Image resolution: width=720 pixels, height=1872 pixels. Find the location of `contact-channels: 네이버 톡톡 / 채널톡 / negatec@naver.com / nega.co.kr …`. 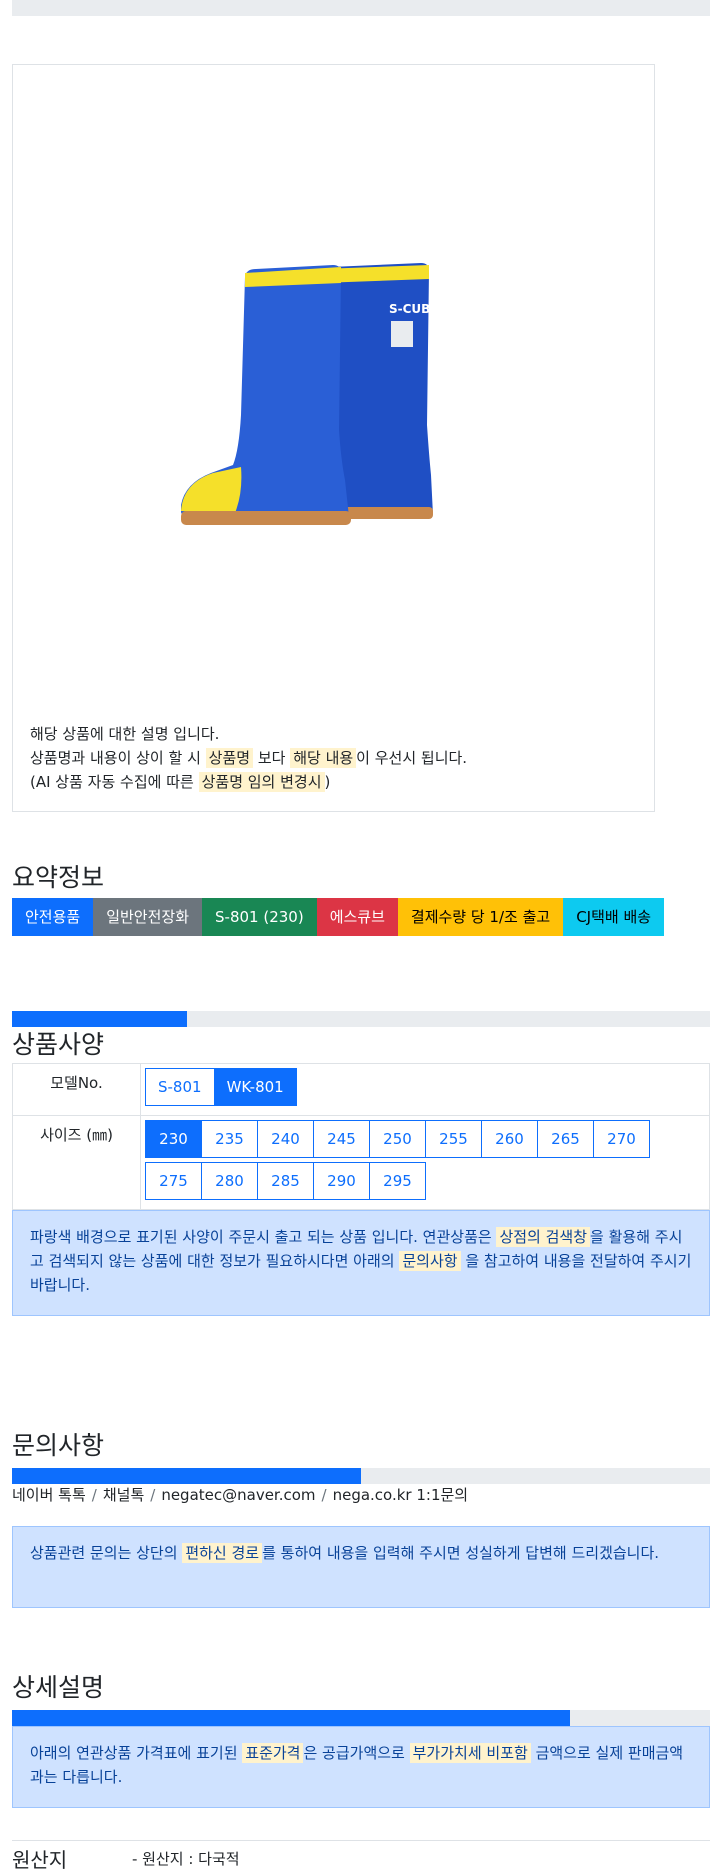

contact-channels: 네이버 톡톡 / 채널톡 / negatec@naver.com / nega.co.kr … is located at coordinates (240, 1495).